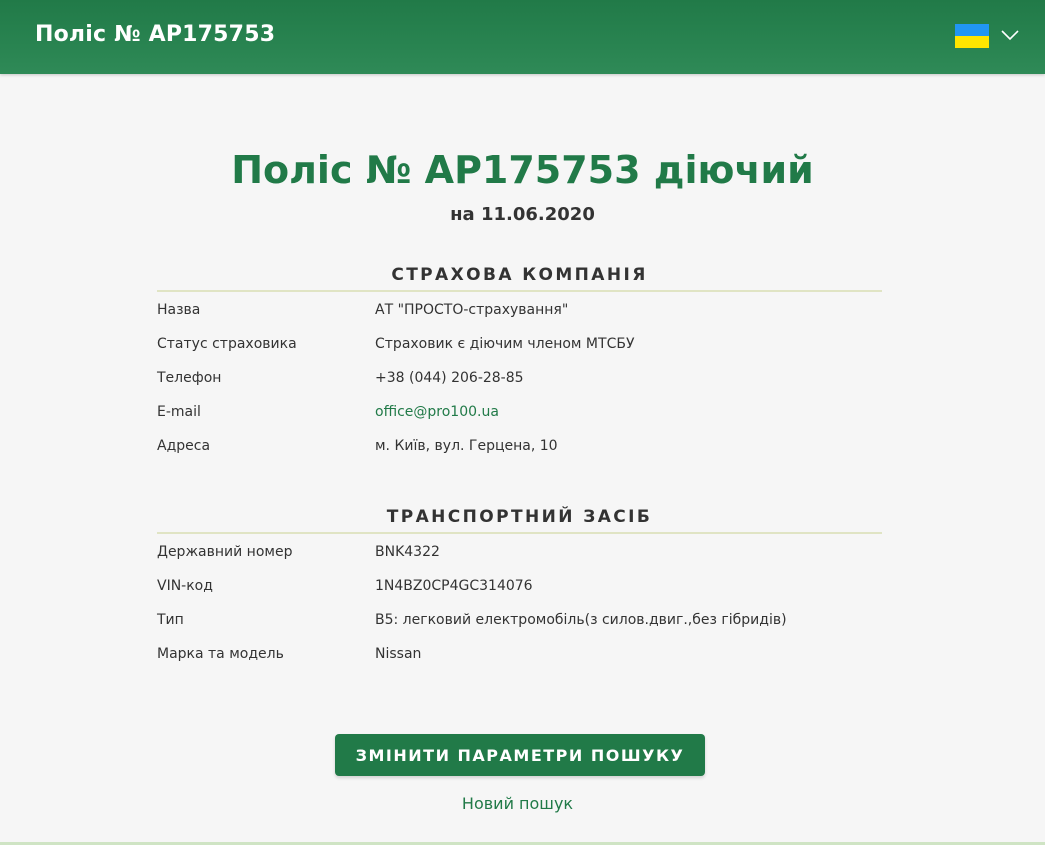 The height and width of the screenshot is (845, 1045). What do you see at coordinates (449, 378) in the screenshot?
I see `row-value: +38 (044) 206-28-85` at bounding box center [449, 378].